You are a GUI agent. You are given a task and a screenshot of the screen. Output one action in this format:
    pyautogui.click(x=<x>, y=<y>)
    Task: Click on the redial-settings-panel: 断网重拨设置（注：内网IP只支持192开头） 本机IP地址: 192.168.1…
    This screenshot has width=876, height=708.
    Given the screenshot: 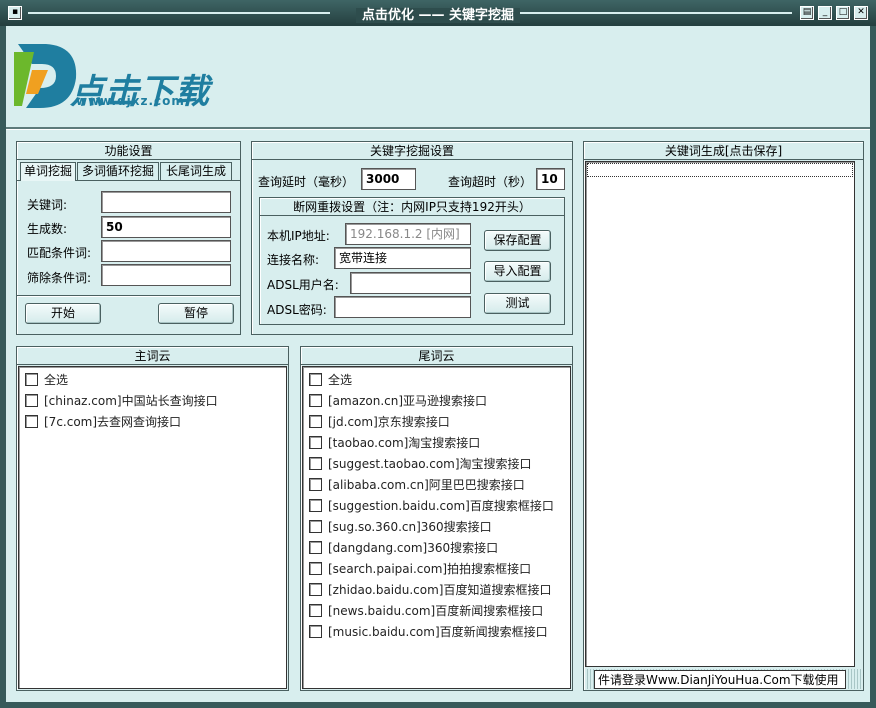 What is the action you would take?
    pyautogui.click(x=412, y=261)
    